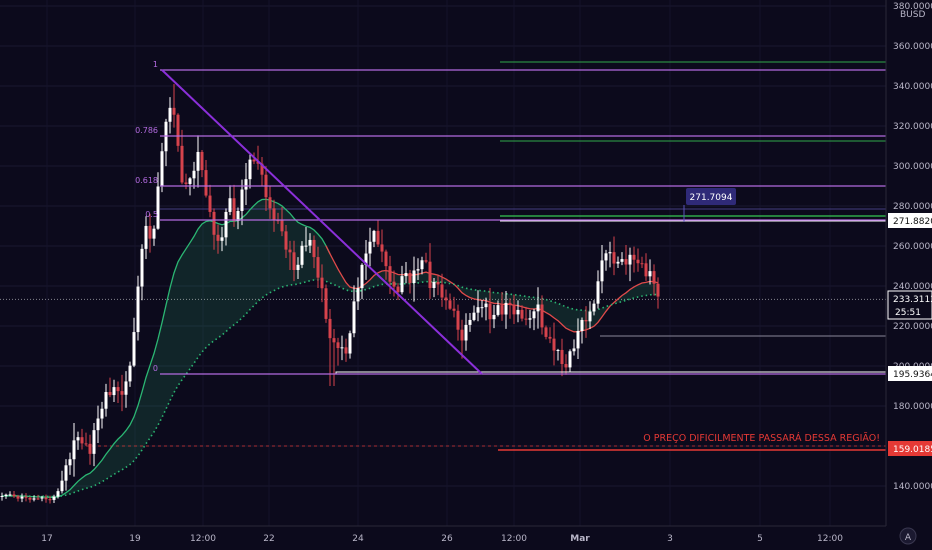 This screenshot has width=932, height=550. Describe the element at coordinates (908, 313) in the screenshot. I see `countdown-text: 25:51` at that location.